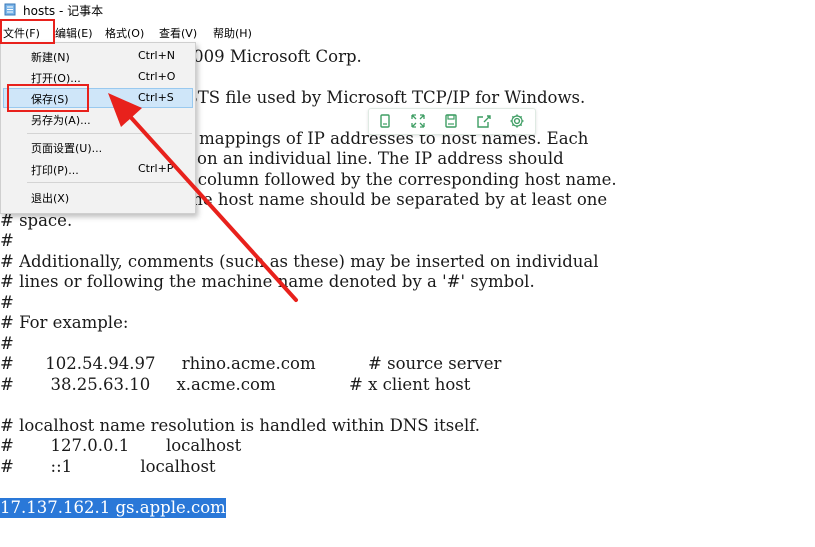 Image resolution: width=815 pixels, height=547 pixels. What do you see at coordinates (203, 197) in the screenshot?
I see `annotation-arrow` at bounding box center [203, 197].